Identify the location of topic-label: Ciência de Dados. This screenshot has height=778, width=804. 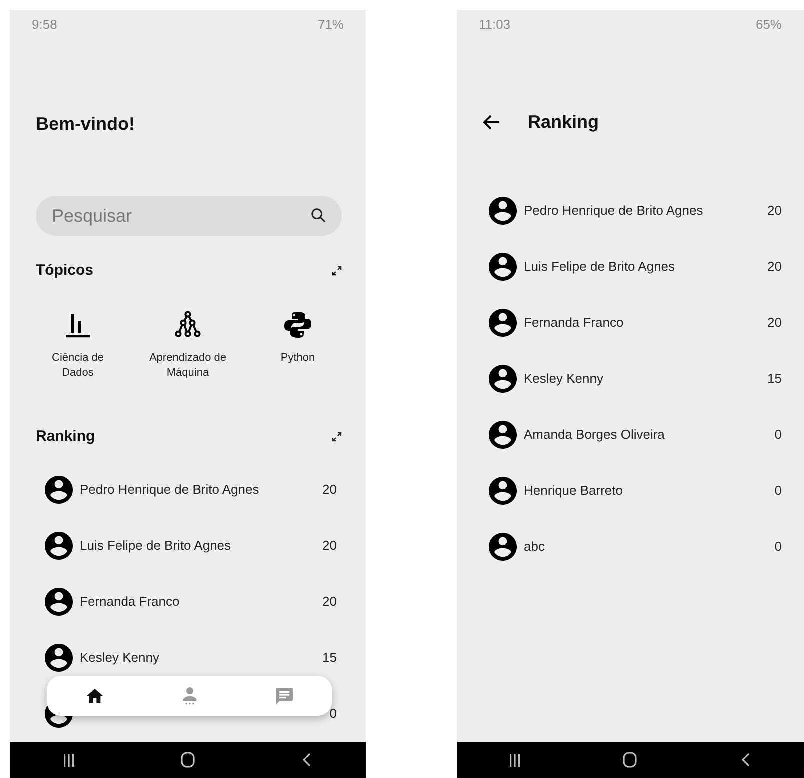
(78, 366).